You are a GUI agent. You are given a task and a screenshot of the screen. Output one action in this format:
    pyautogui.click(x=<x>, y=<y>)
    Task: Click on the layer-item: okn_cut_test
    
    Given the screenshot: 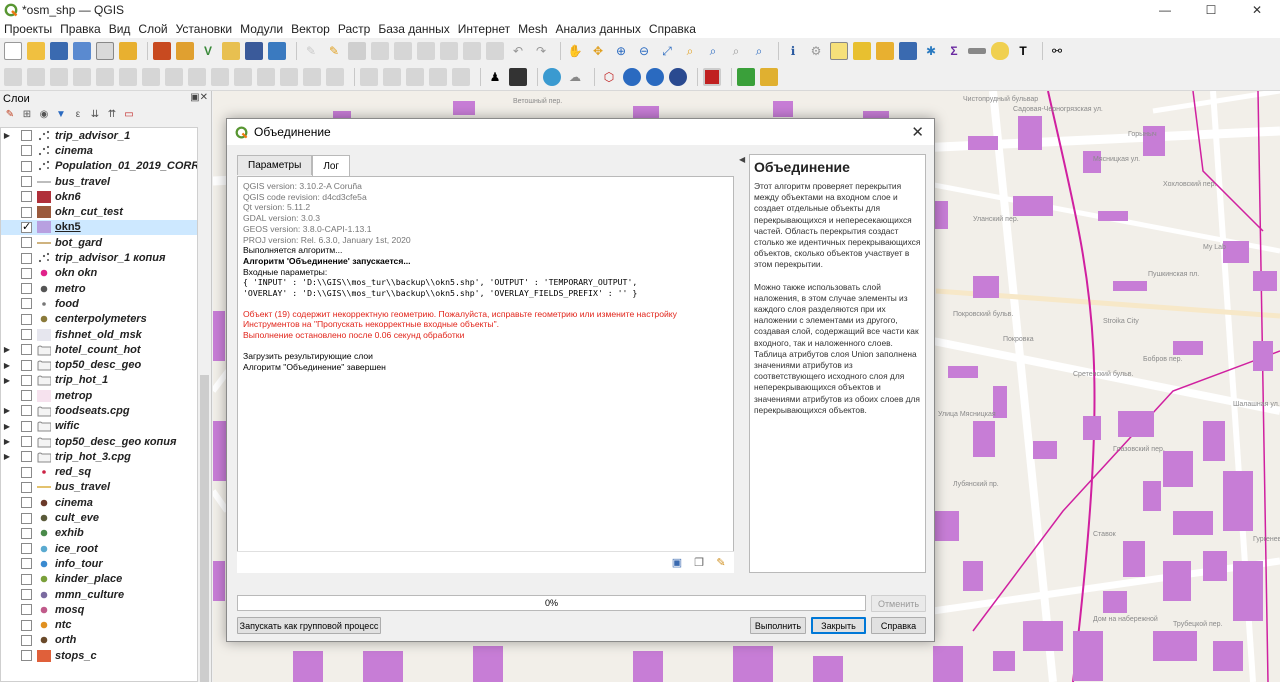 What is the action you would take?
    pyautogui.click(x=99, y=211)
    